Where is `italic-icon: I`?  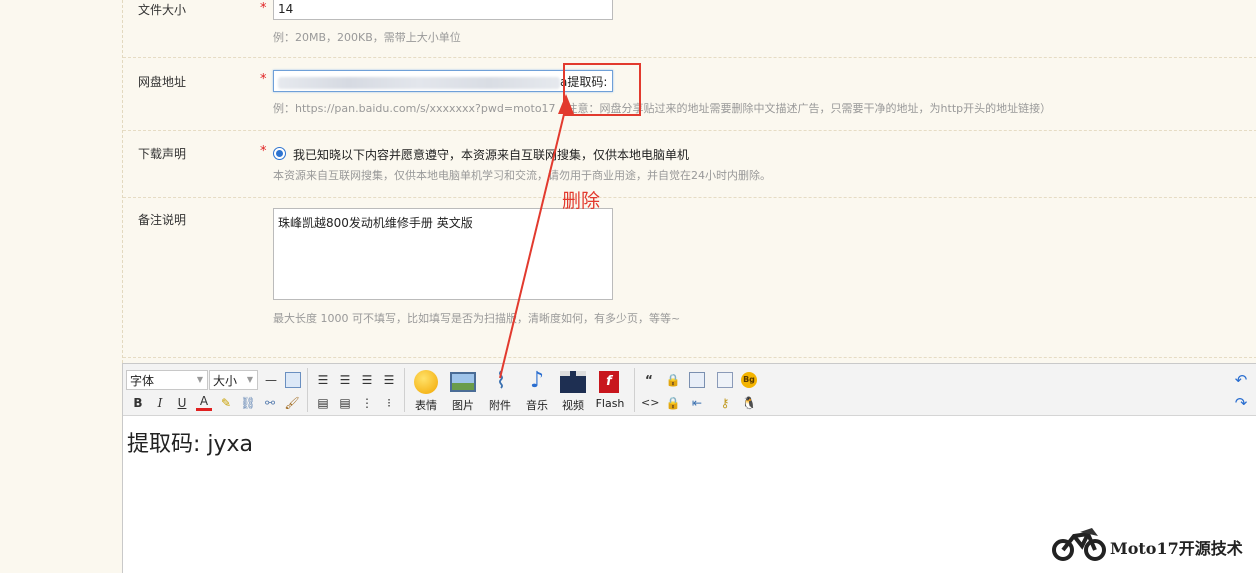
italic-icon: I is located at coordinates (160, 403).